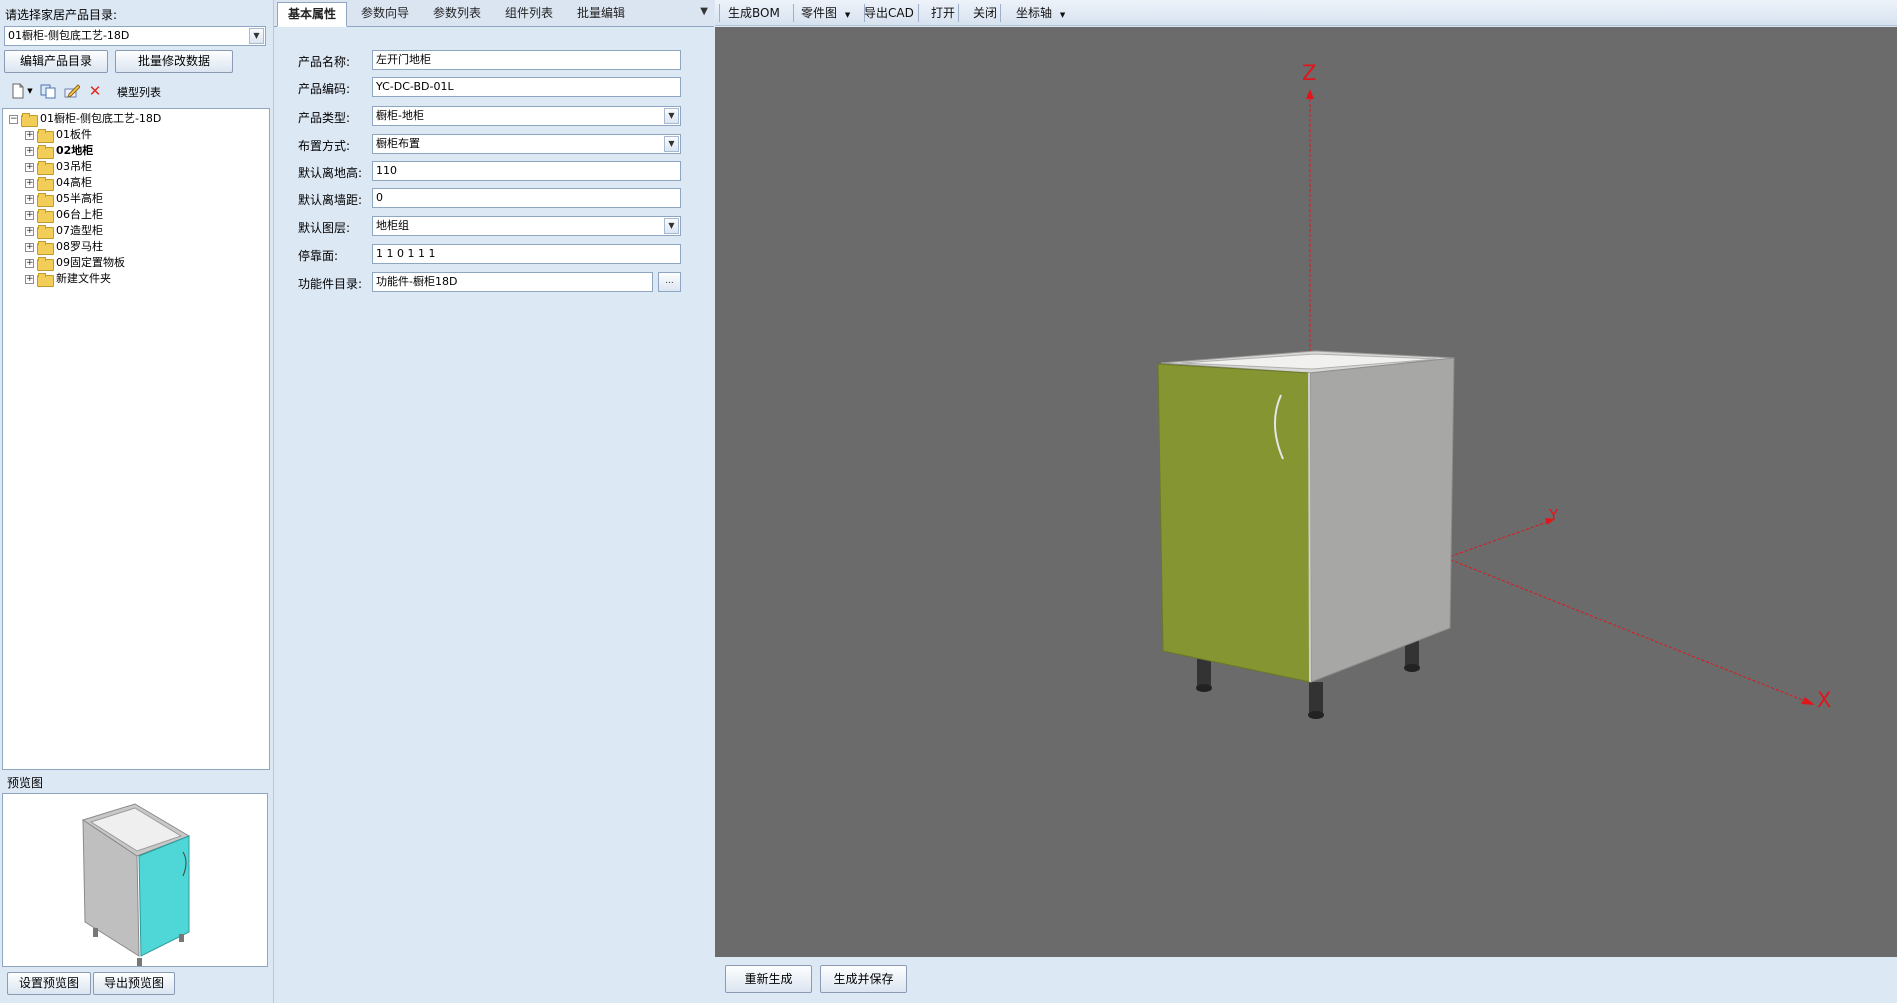 Image resolution: width=1897 pixels, height=1003 pixels. Describe the element at coordinates (64, 247) in the screenshot. I see `tree-item: +08罗马柱` at that location.